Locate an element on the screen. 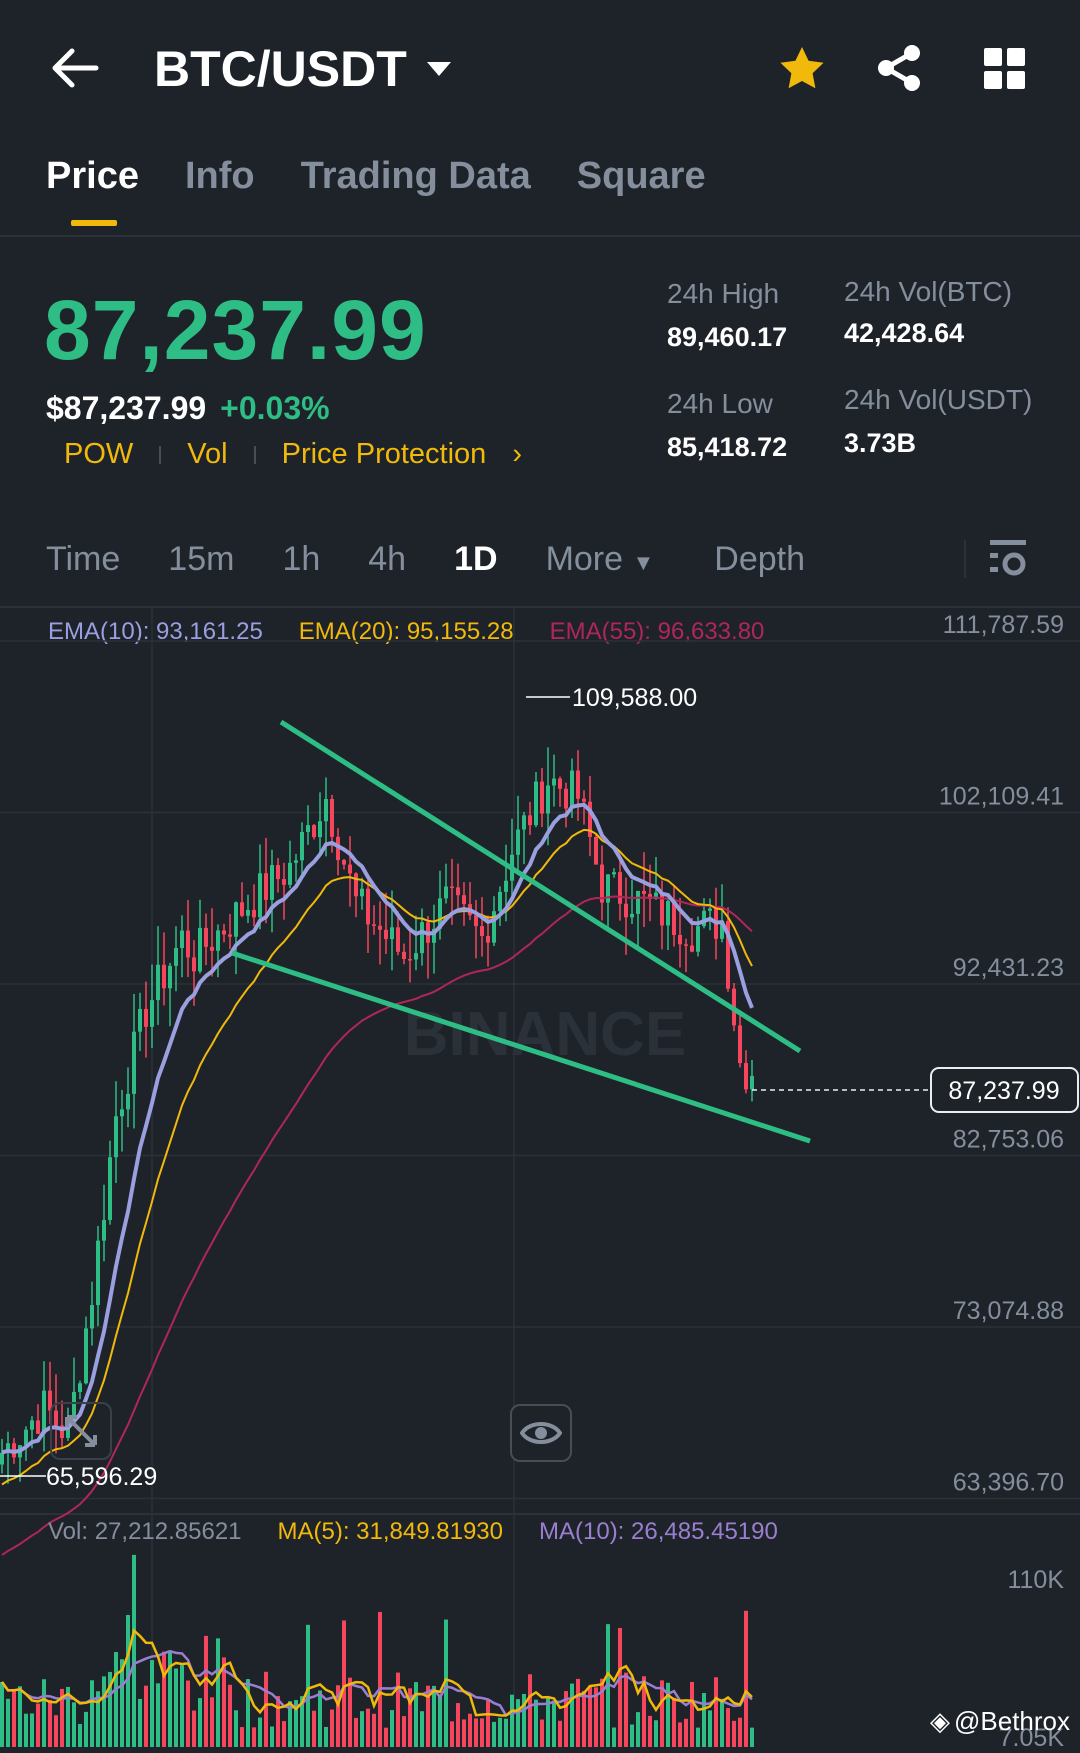 Image resolution: width=1080 pixels, height=1753 pixels. trendline-lower is located at coordinates (521, 1047).